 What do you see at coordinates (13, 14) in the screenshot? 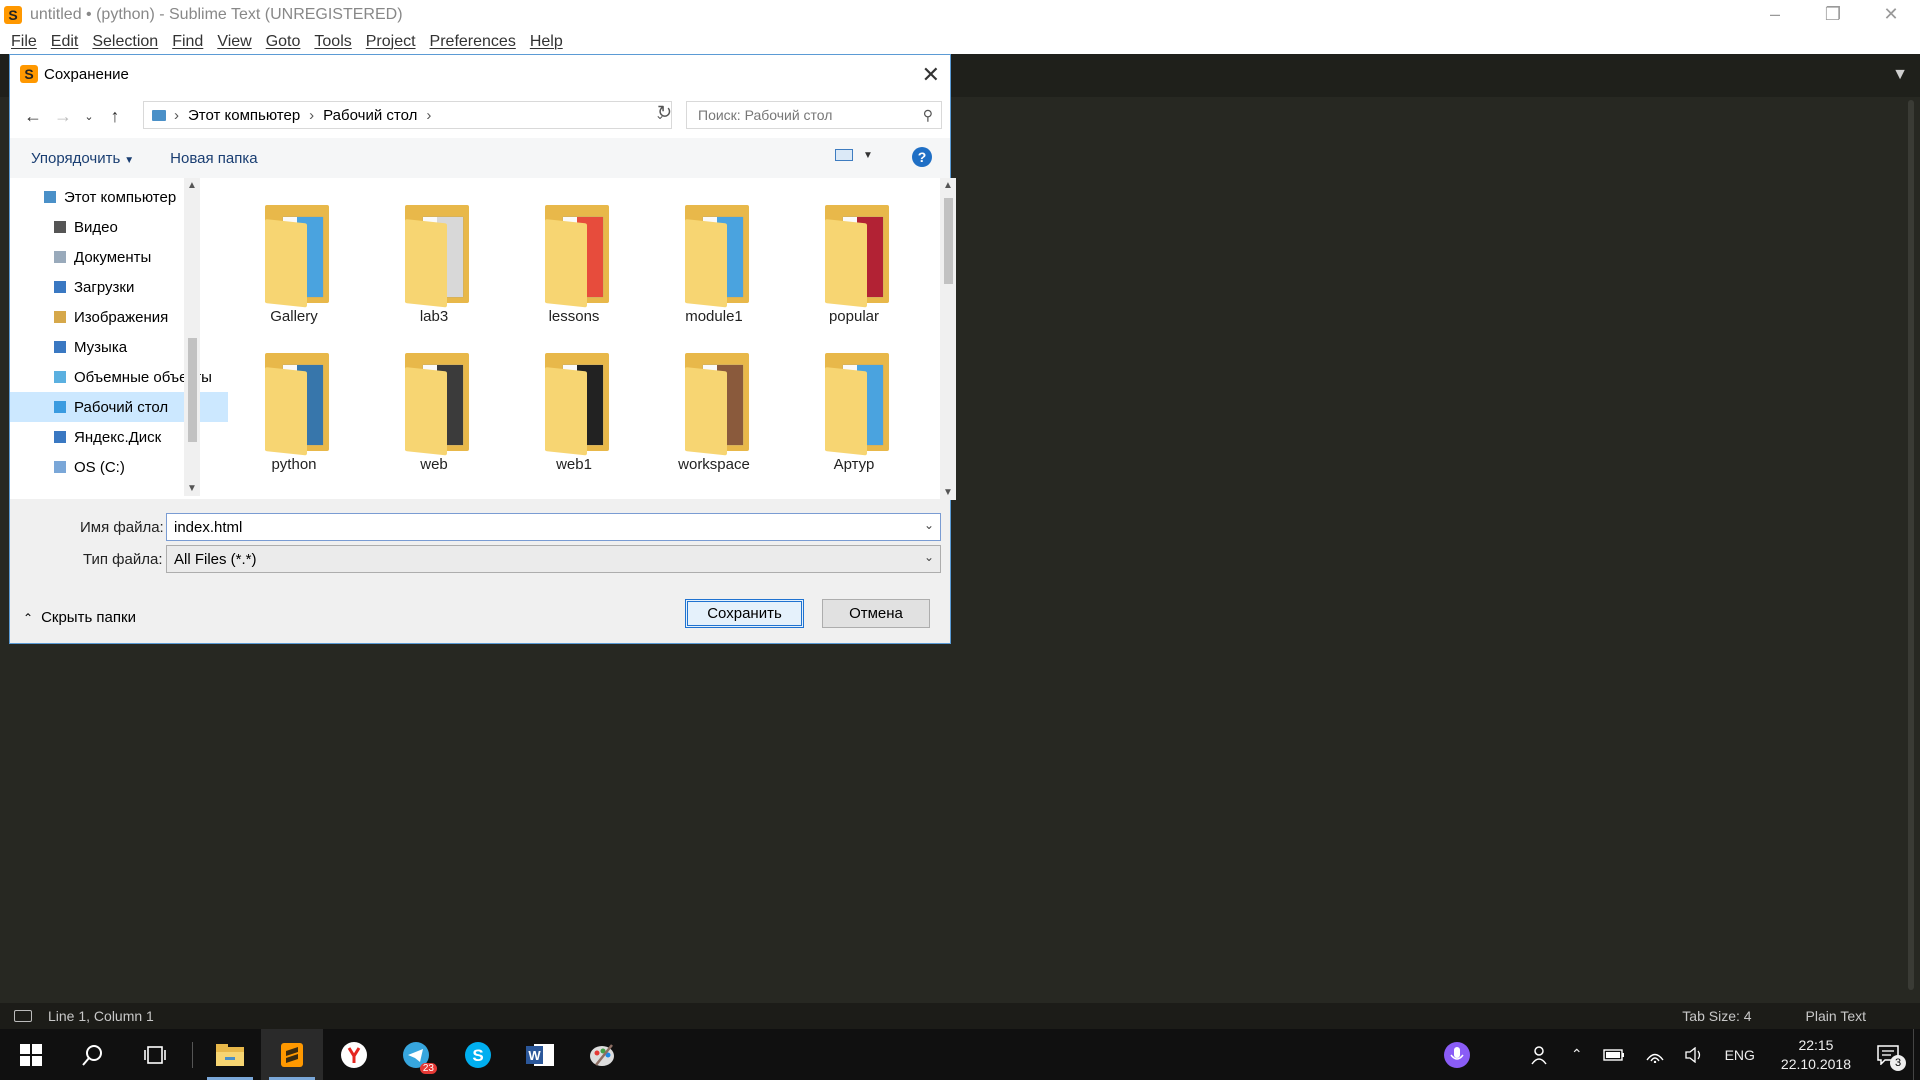
I see `sublime-logo-icon: S` at bounding box center [13, 14].